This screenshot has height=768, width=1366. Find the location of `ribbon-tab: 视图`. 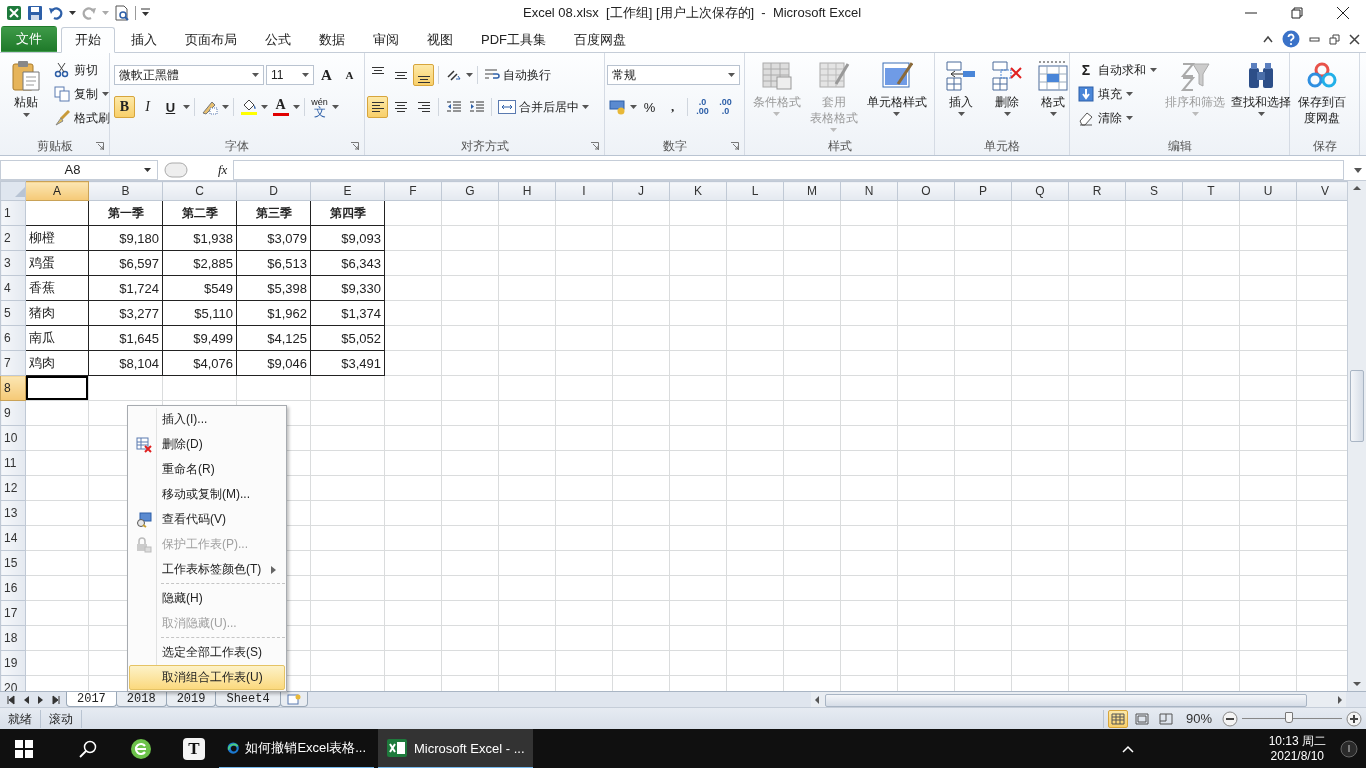

ribbon-tab: 视图 is located at coordinates (440, 40).